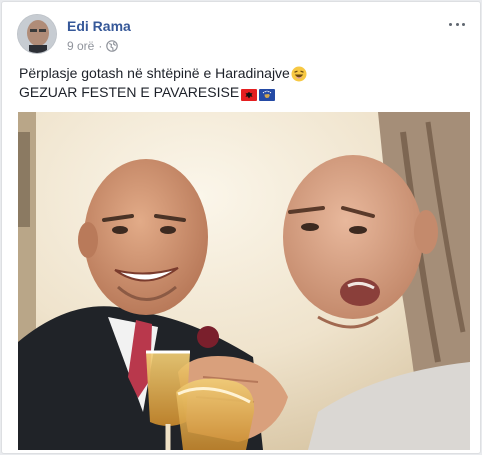  What do you see at coordinates (112, 46) in the screenshot?
I see `globe-icon` at bounding box center [112, 46].